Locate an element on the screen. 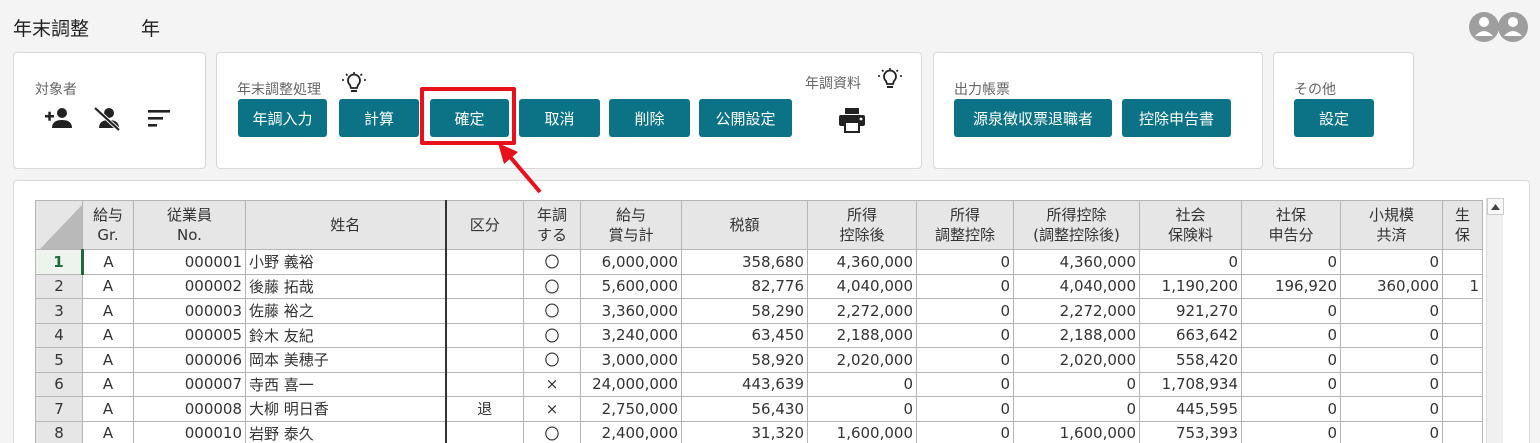 The height and width of the screenshot is (443, 1540). employee-no-cell: 000006 is located at coordinates (189, 360).